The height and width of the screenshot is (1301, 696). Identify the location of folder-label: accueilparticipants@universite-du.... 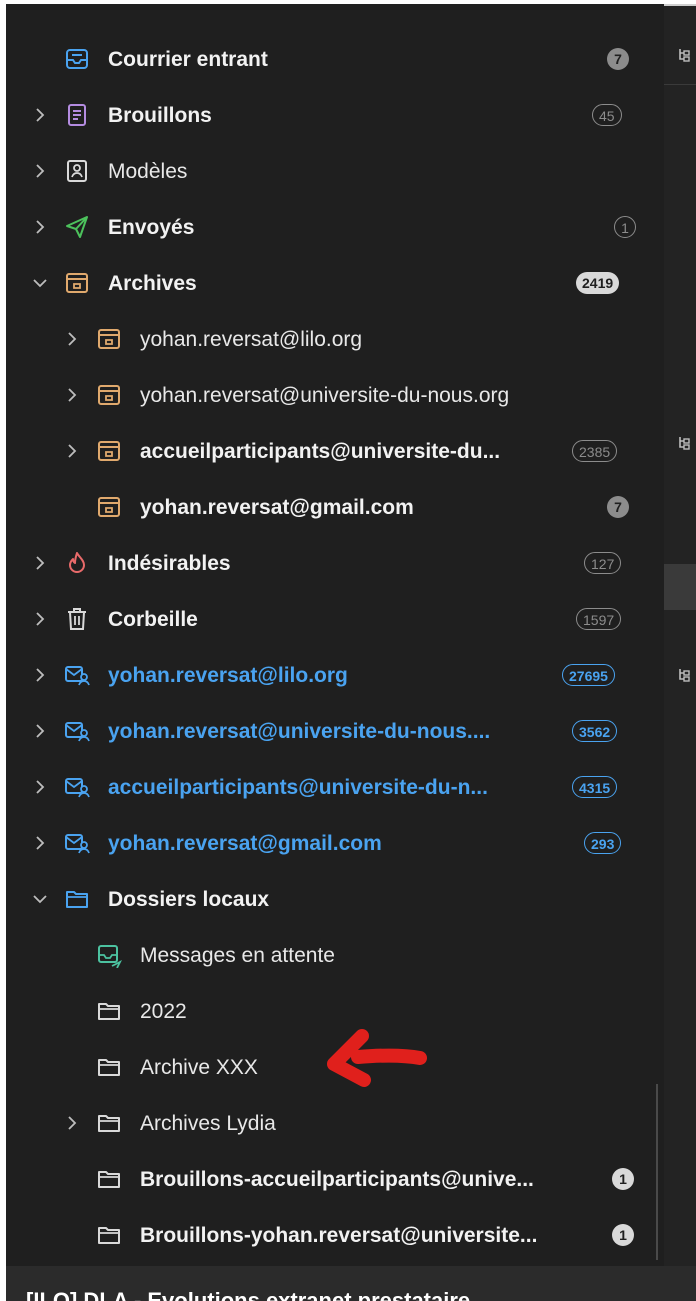
(320, 451).